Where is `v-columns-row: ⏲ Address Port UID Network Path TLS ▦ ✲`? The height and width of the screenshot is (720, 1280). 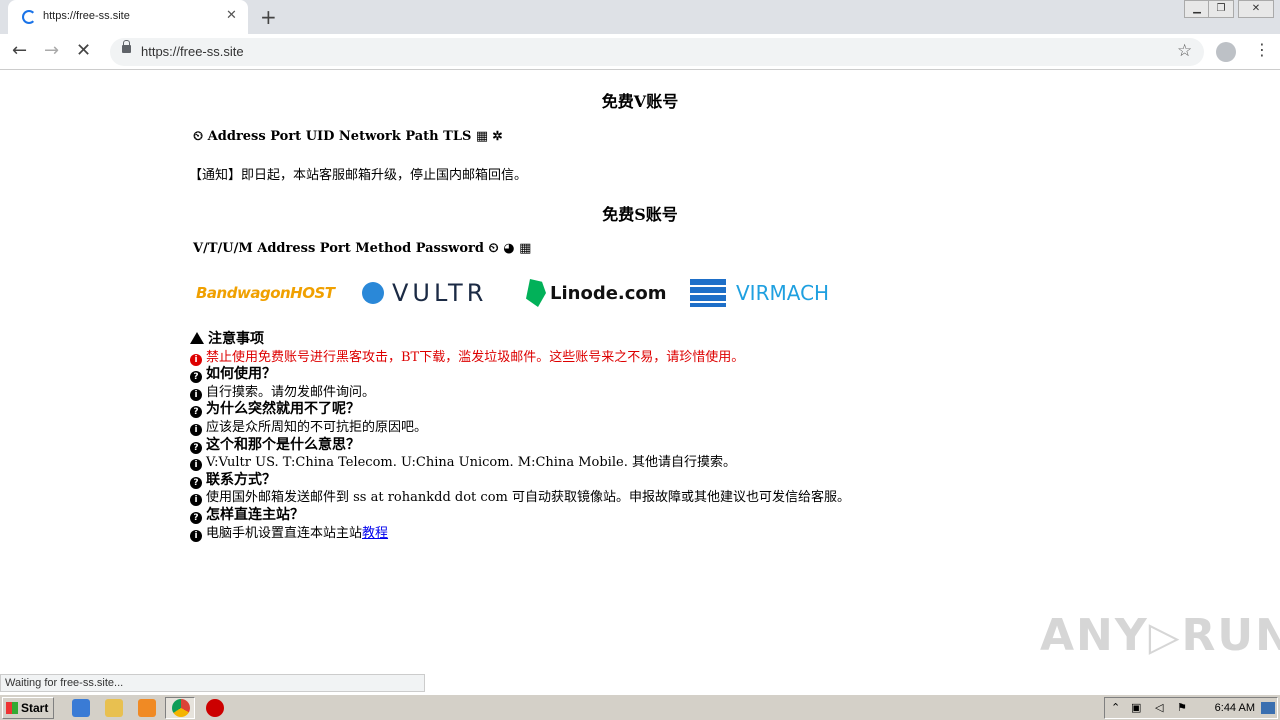 v-columns-row: ⏲ Address Port UID Network Path TLS ▦ ✲ is located at coordinates (347, 136).